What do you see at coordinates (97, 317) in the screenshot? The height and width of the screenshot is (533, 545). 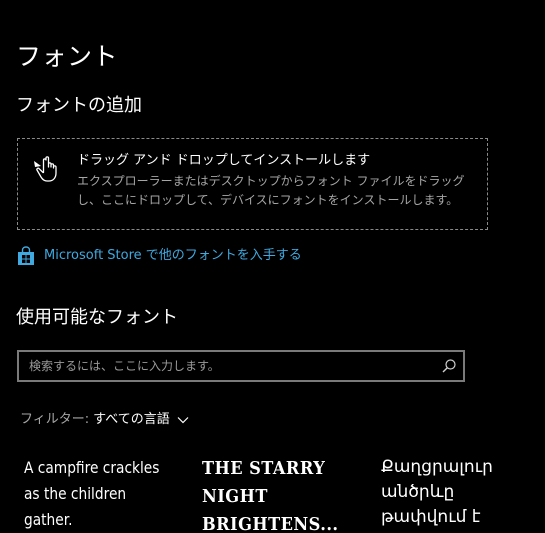 I see `available-fonts-heading: 使用可能なフォント` at bounding box center [97, 317].